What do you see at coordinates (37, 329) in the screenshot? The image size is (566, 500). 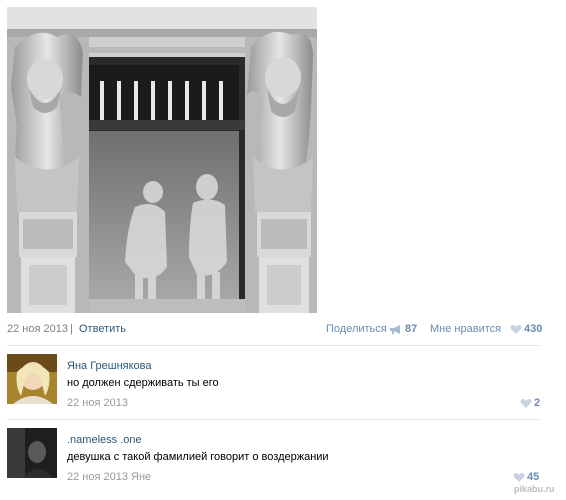 I see `post-date: 22 ноя 2013` at bounding box center [37, 329].